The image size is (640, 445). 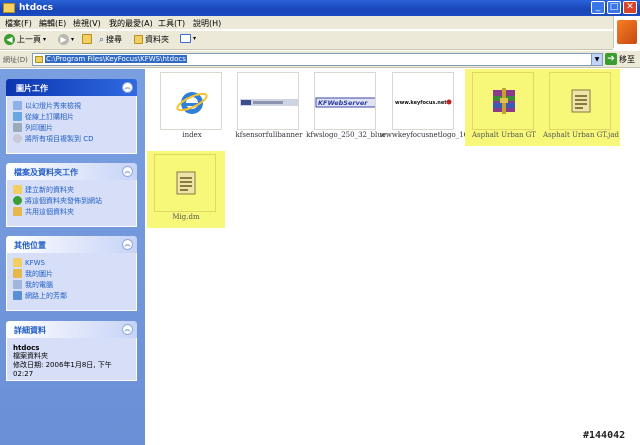 What do you see at coordinates (630, 7) in the screenshot?
I see `close-button: ✕` at bounding box center [630, 7].